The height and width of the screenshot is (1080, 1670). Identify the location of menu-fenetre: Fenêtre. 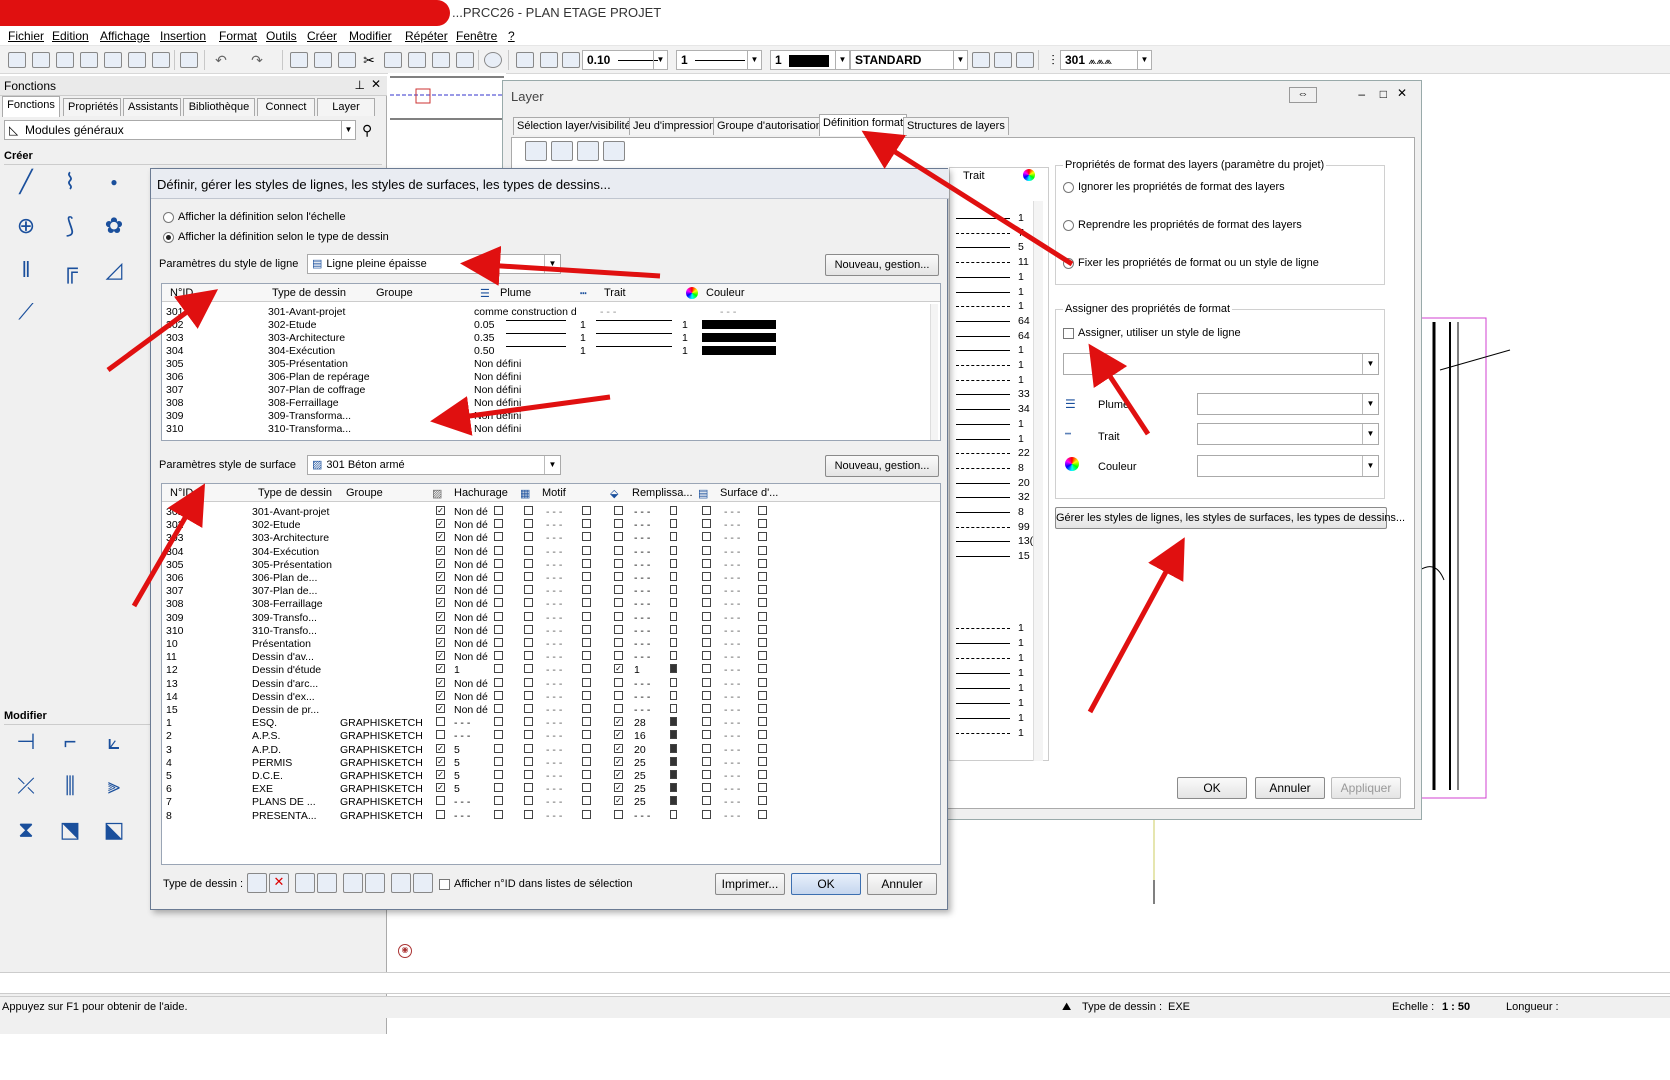
(476, 36).